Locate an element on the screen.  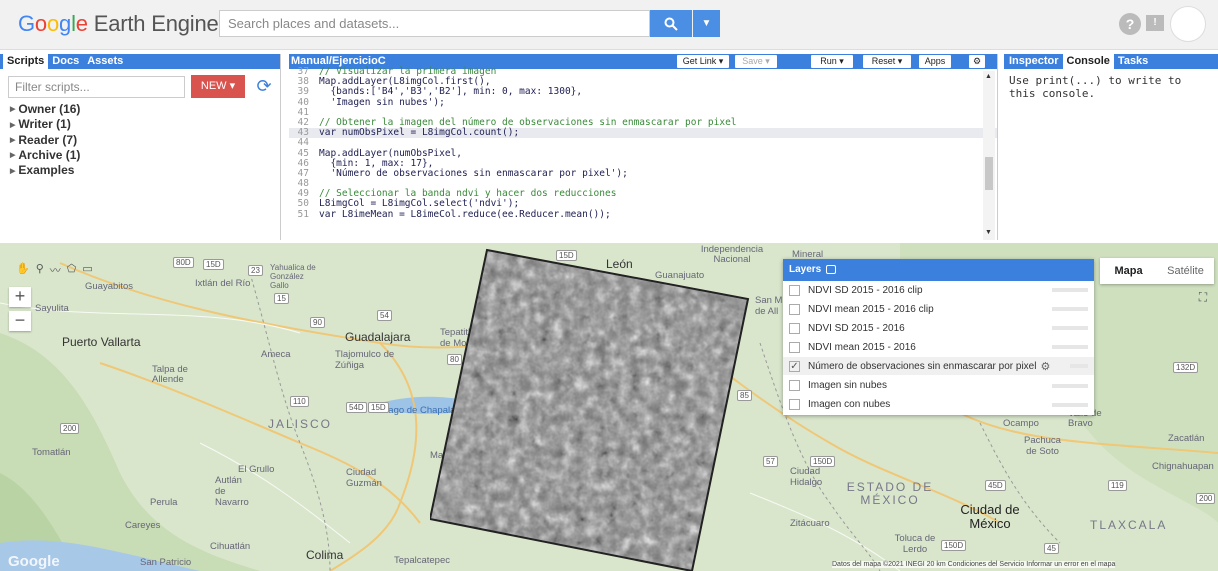
map-label-ameca: Ameca is located at coordinates (276, 354).